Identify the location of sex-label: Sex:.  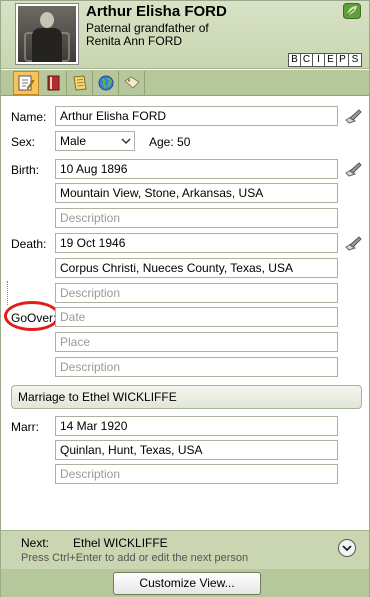
(23, 142).